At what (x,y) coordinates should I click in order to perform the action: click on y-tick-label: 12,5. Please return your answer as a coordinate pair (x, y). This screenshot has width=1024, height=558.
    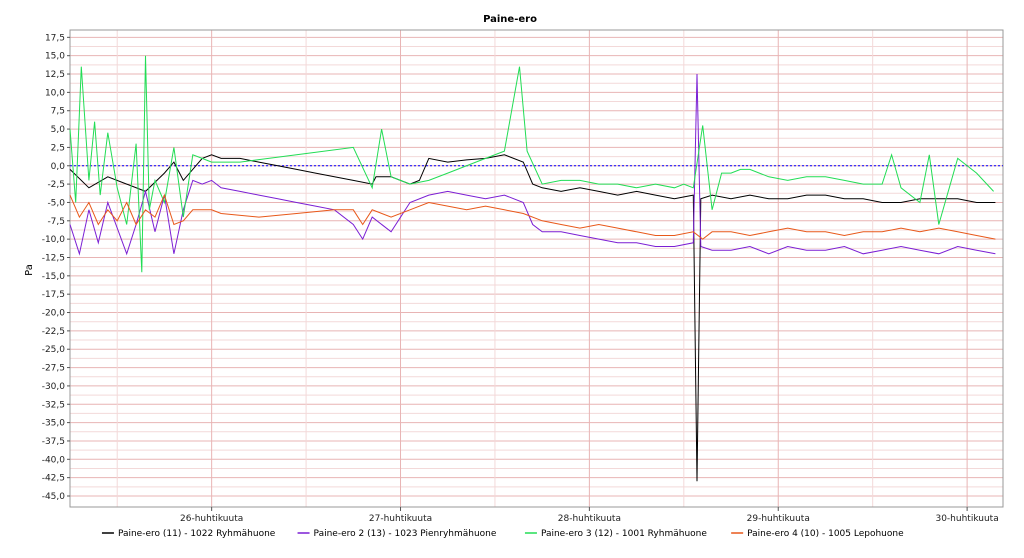
    Looking at the image, I should click on (55, 75).